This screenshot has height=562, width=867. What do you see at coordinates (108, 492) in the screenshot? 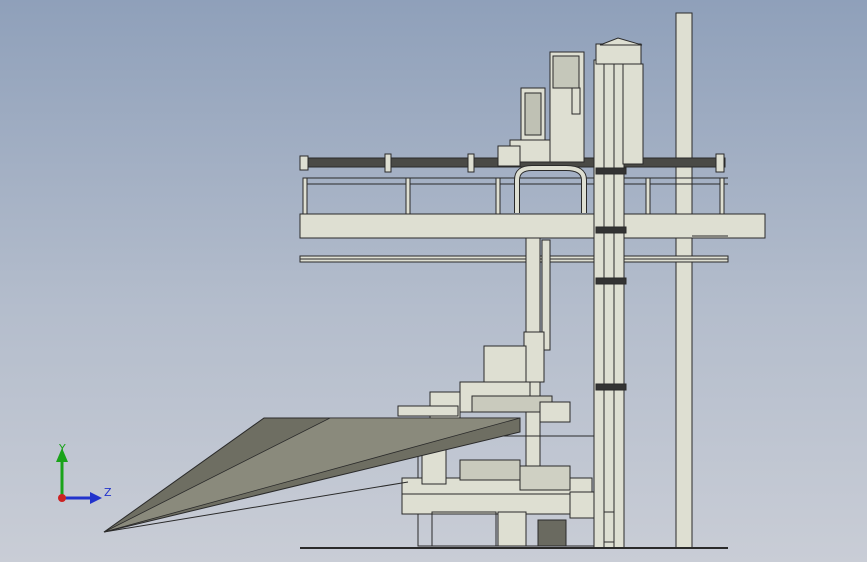
I see `z-axis-label: Z` at bounding box center [108, 492].